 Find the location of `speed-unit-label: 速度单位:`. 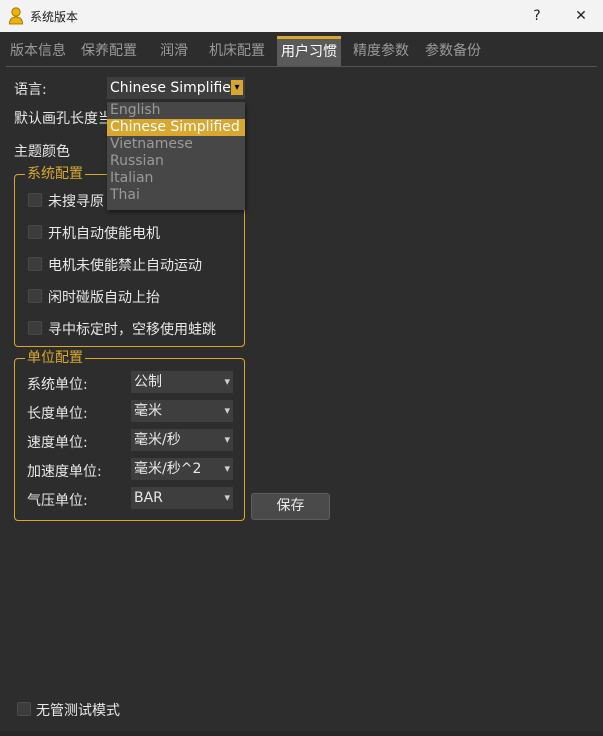

speed-unit-label: 速度单位: is located at coordinates (57, 443).